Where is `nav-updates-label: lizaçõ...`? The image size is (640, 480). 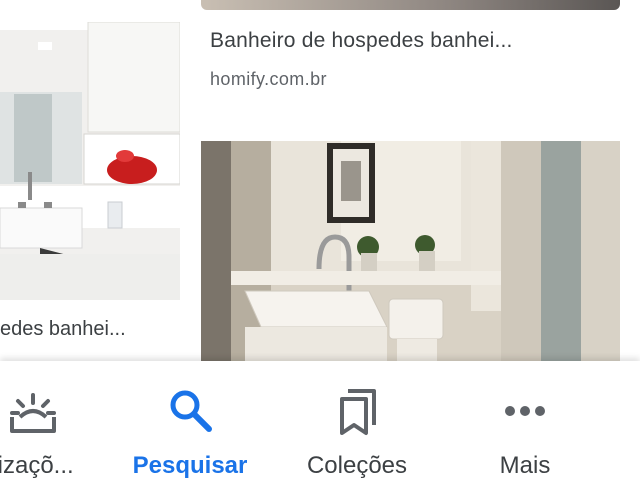
nav-updates-label: lizaçõ... is located at coordinates (37, 465).